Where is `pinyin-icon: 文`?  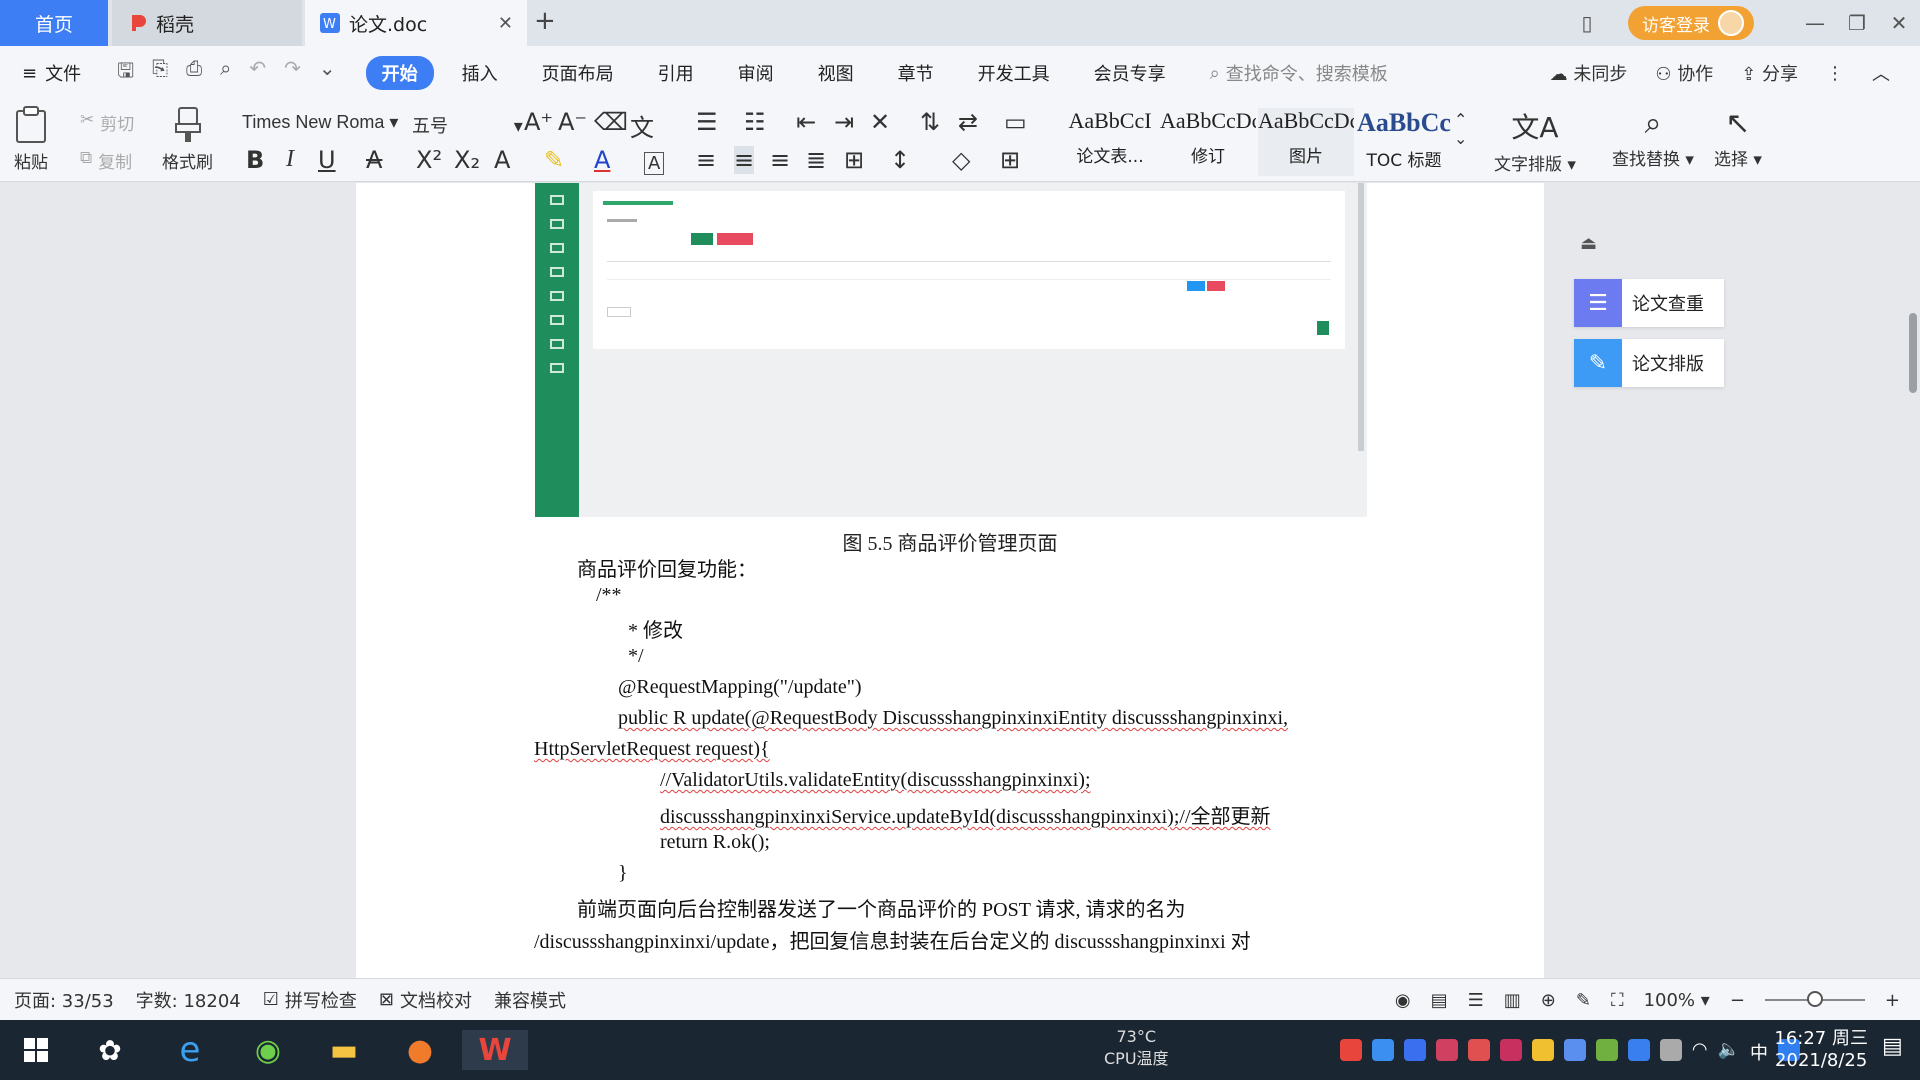 pinyin-icon: 文 is located at coordinates (642, 125).